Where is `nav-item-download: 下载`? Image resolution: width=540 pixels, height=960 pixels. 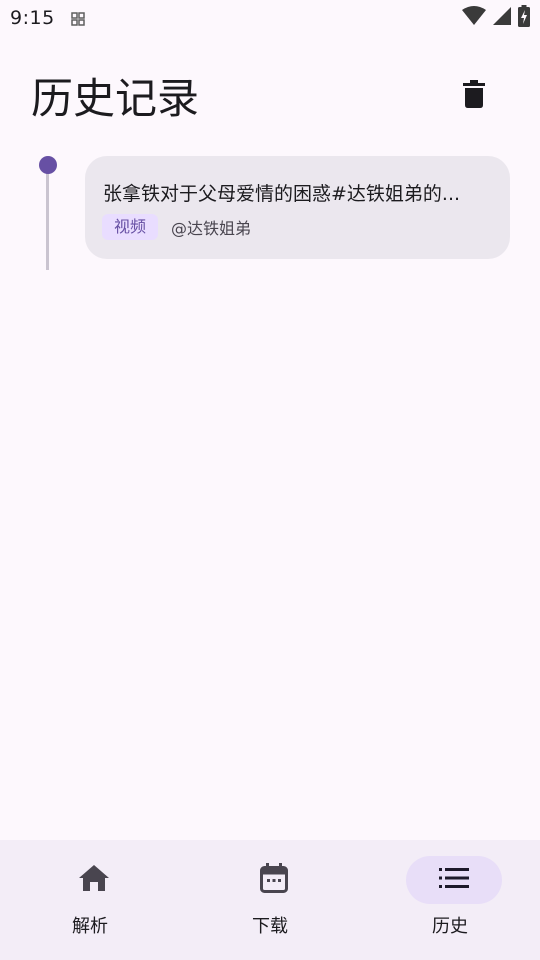 nav-item-download: 下载 is located at coordinates (270, 900).